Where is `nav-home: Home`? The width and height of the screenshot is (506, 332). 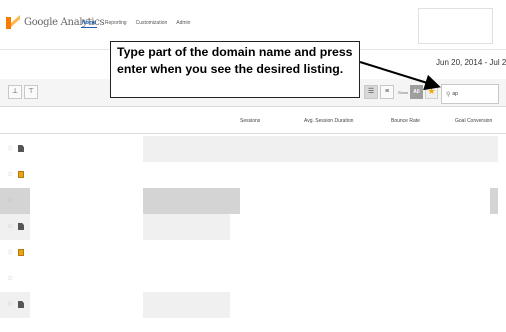
nav-home: Home is located at coordinates (89, 23).